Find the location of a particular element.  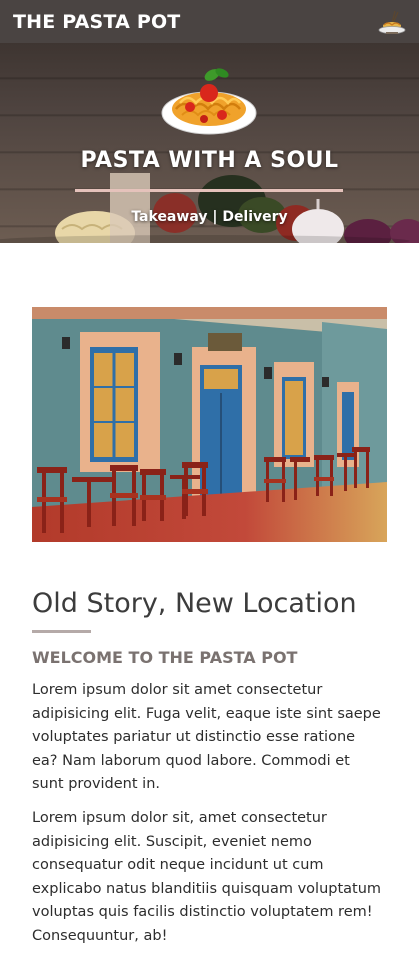

pasta-dish-icon is located at coordinates (392, 22).